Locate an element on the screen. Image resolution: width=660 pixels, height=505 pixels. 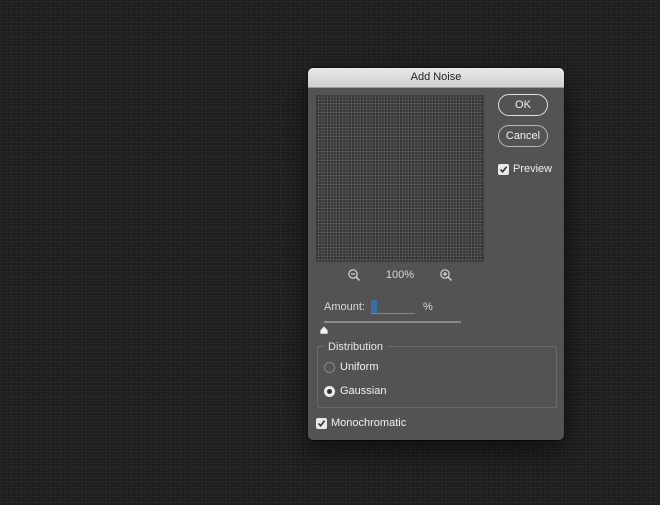
zoom-out-icon is located at coordinates (354, 275).